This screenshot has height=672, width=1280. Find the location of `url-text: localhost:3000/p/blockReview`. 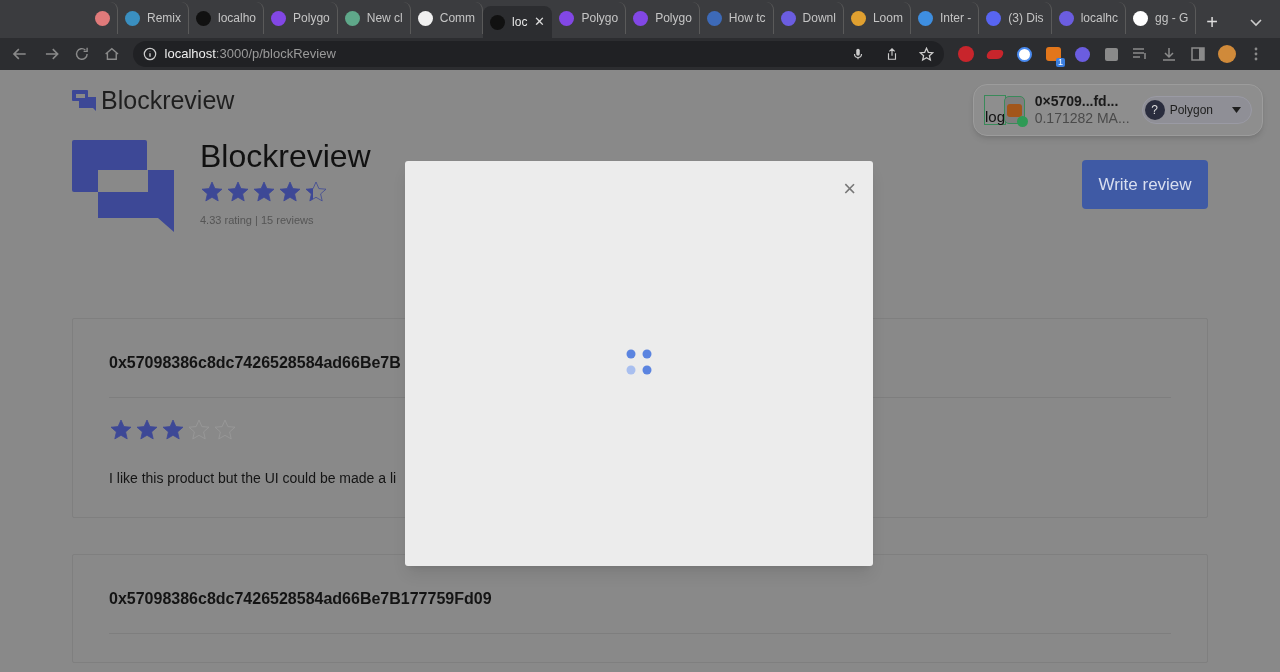

url-text: localhost:3000/p/blockReview is located at coordinates (250, 54).